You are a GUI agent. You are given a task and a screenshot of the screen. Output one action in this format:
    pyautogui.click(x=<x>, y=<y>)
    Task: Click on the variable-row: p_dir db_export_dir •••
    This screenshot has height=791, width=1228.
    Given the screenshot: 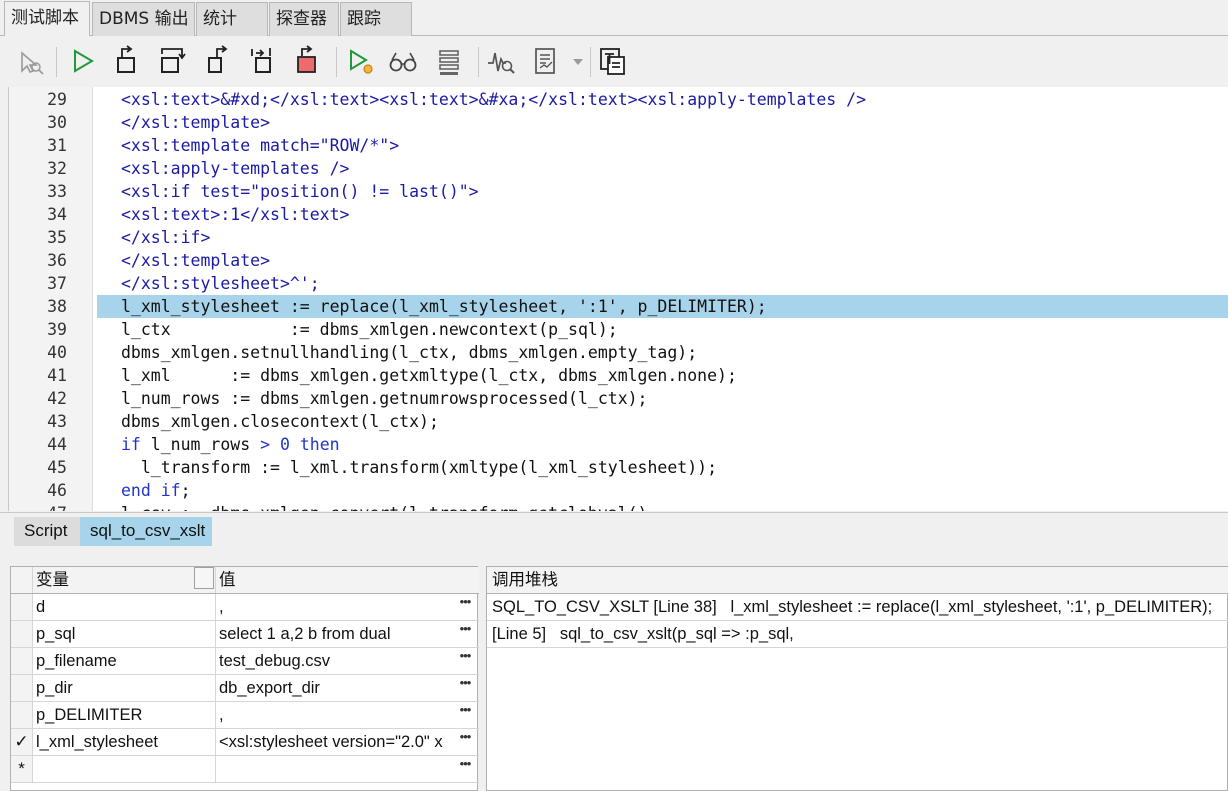 What is the action you would take?
    pyautogui.click(x=245, y=688)
    